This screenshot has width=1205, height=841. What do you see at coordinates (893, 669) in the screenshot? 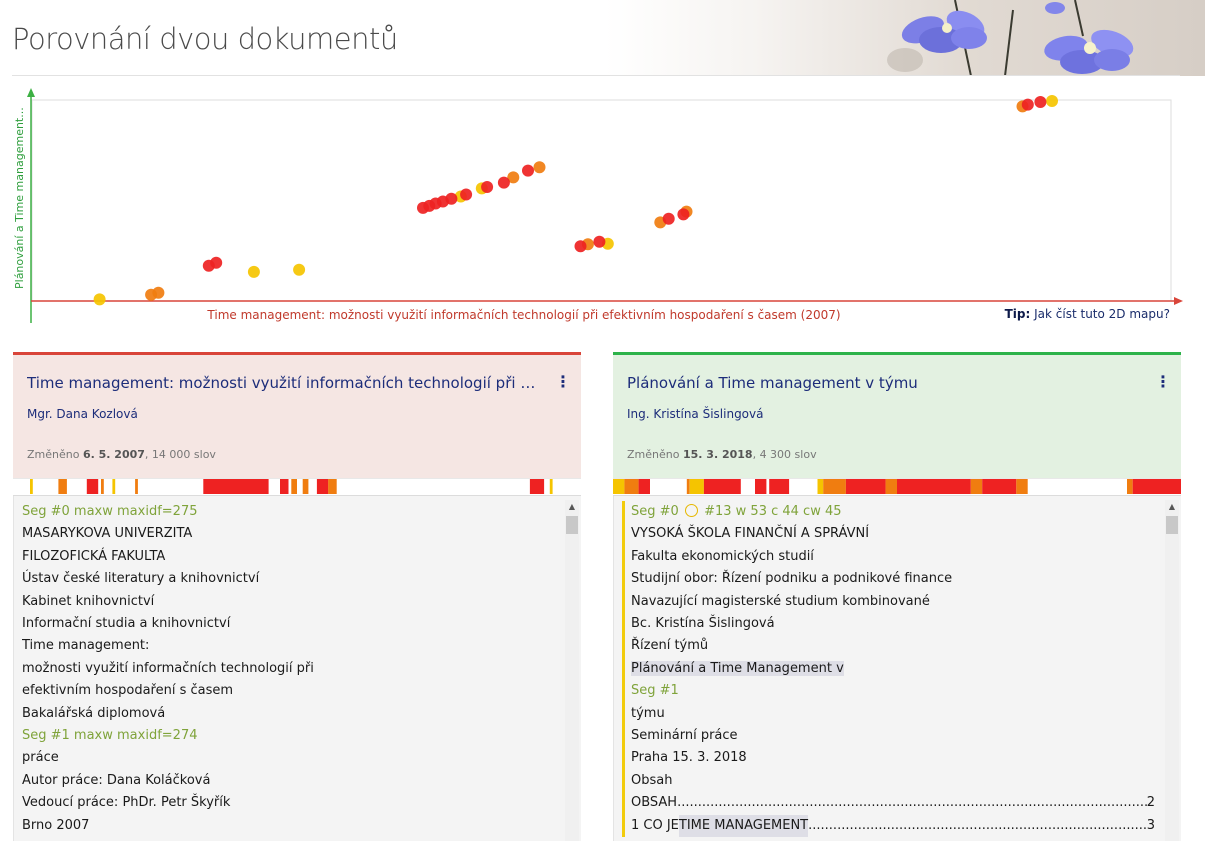
I see `text-line: Plánování a Time Management v` at bounding box center [893, 669].